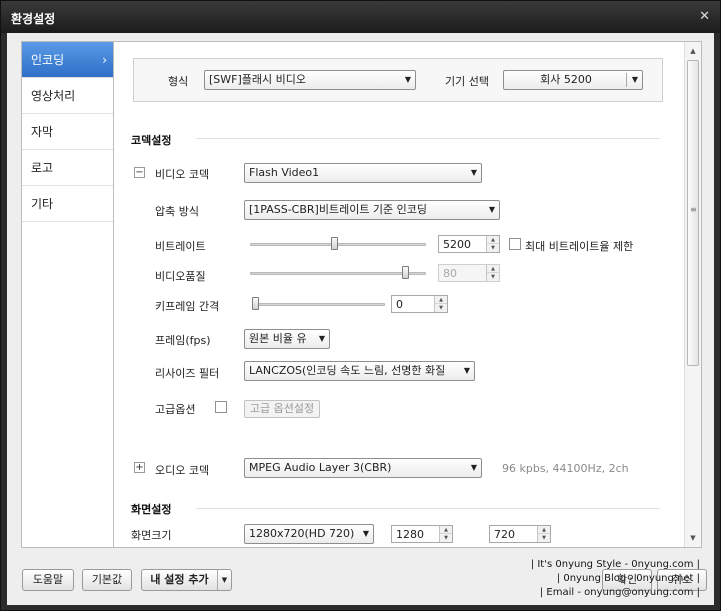  I want to click on quality-slider-thumb, so click(405, 272).